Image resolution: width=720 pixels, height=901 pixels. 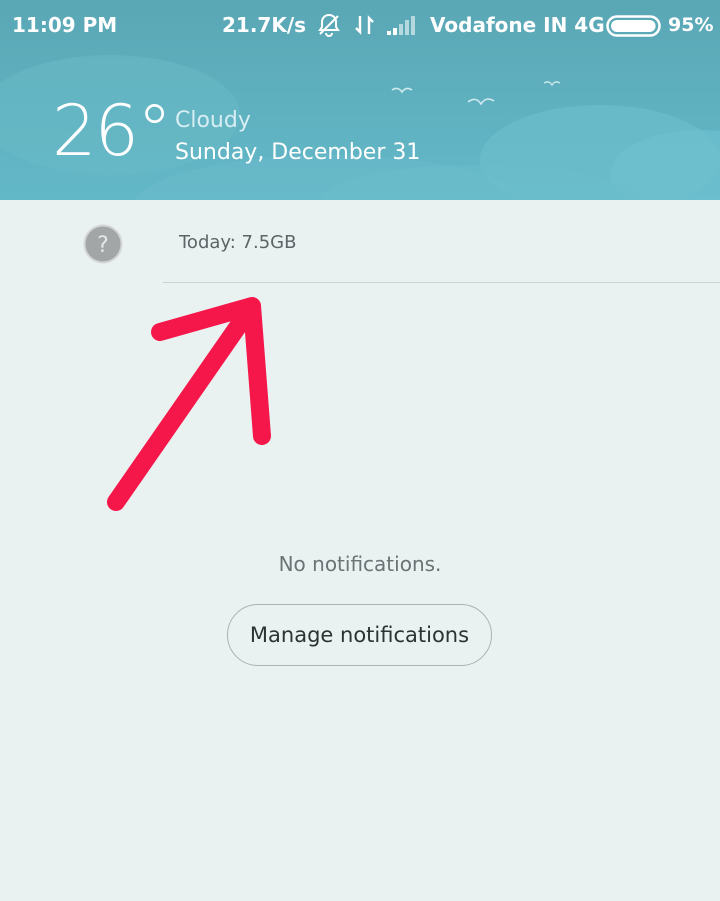 I want to click on bell-off-icon, so click(x=329, y=25).